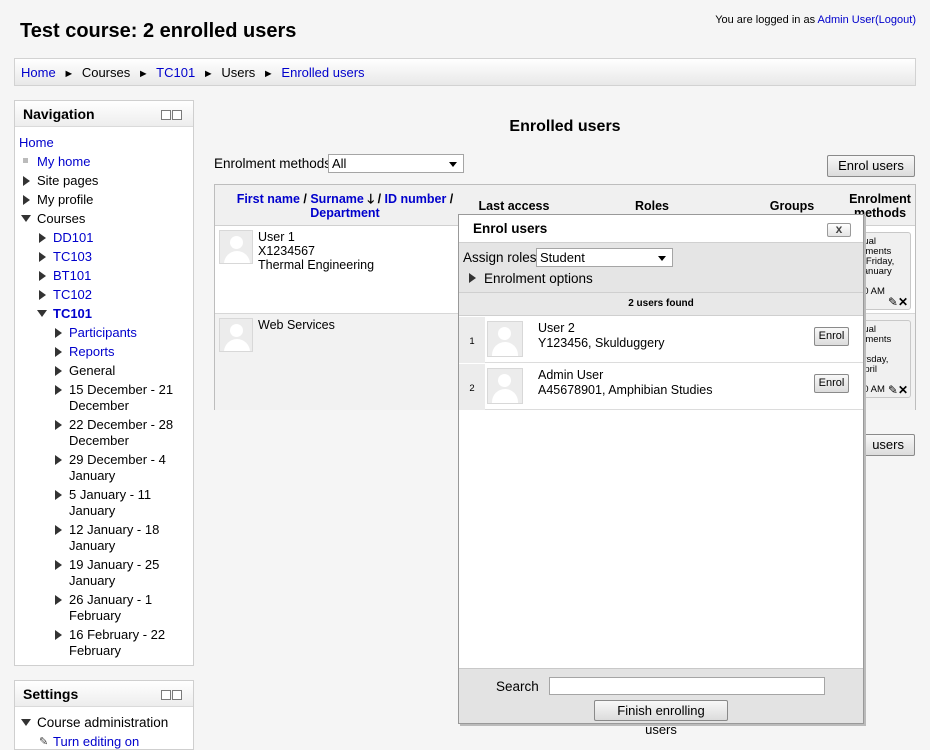 The height and width of the screenshot is (750, 930). What do you see at coordinates (110, 503) in the screenshot?
I see `nav-week-4: 5 January - 11 January` at bounding box center [110, 503].